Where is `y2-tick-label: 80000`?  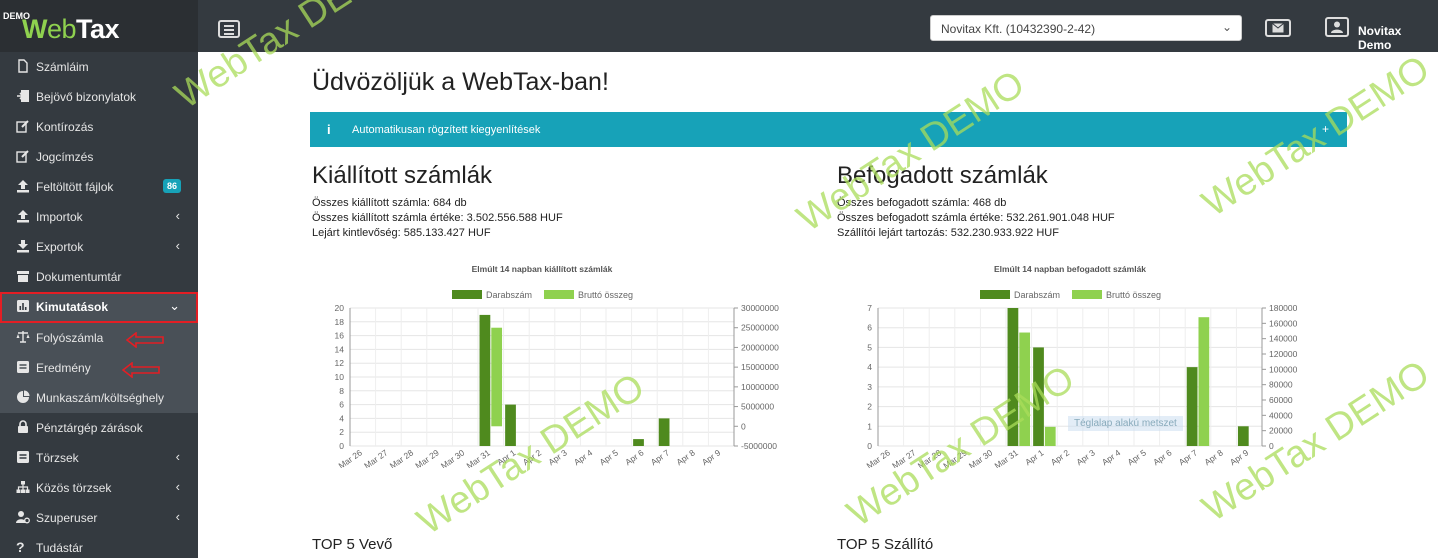
y2-tick-label: 80000 is located at coordinates (1281, 385).